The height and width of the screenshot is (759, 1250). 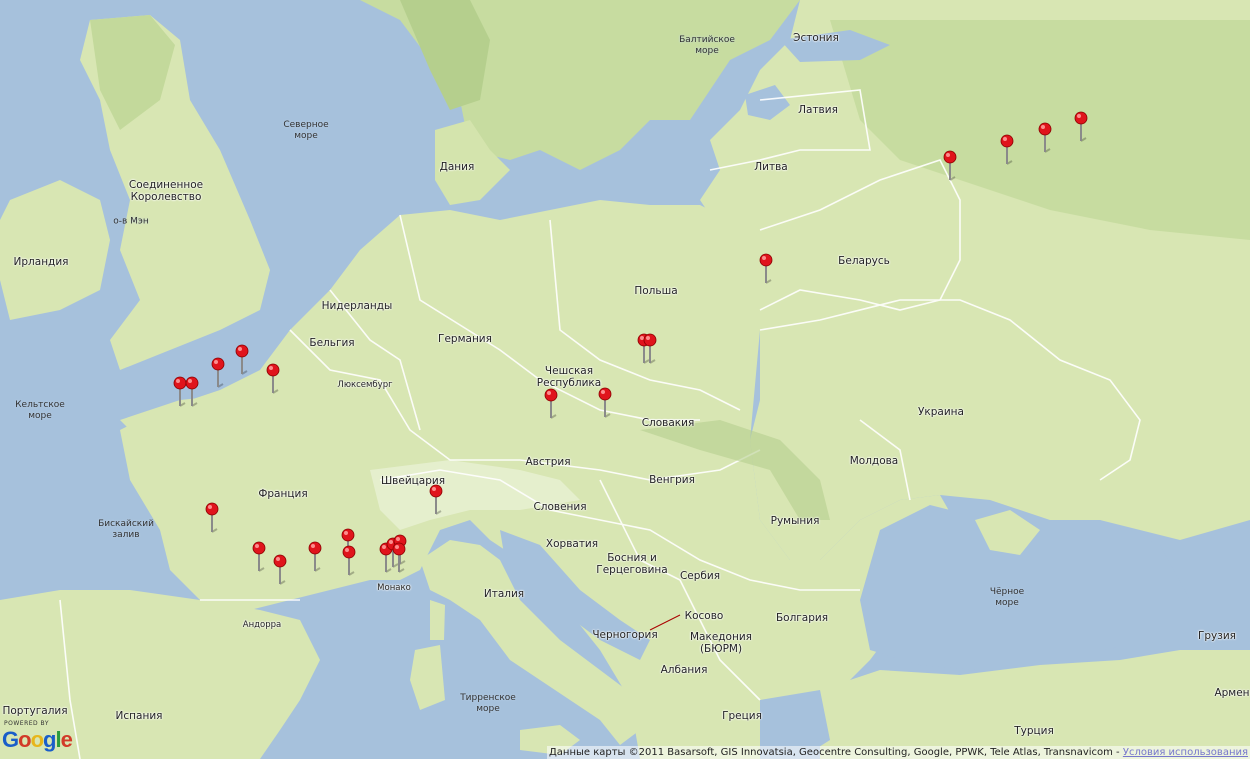 I want to click on label-greece: Греция, so click(x=742, y=716).